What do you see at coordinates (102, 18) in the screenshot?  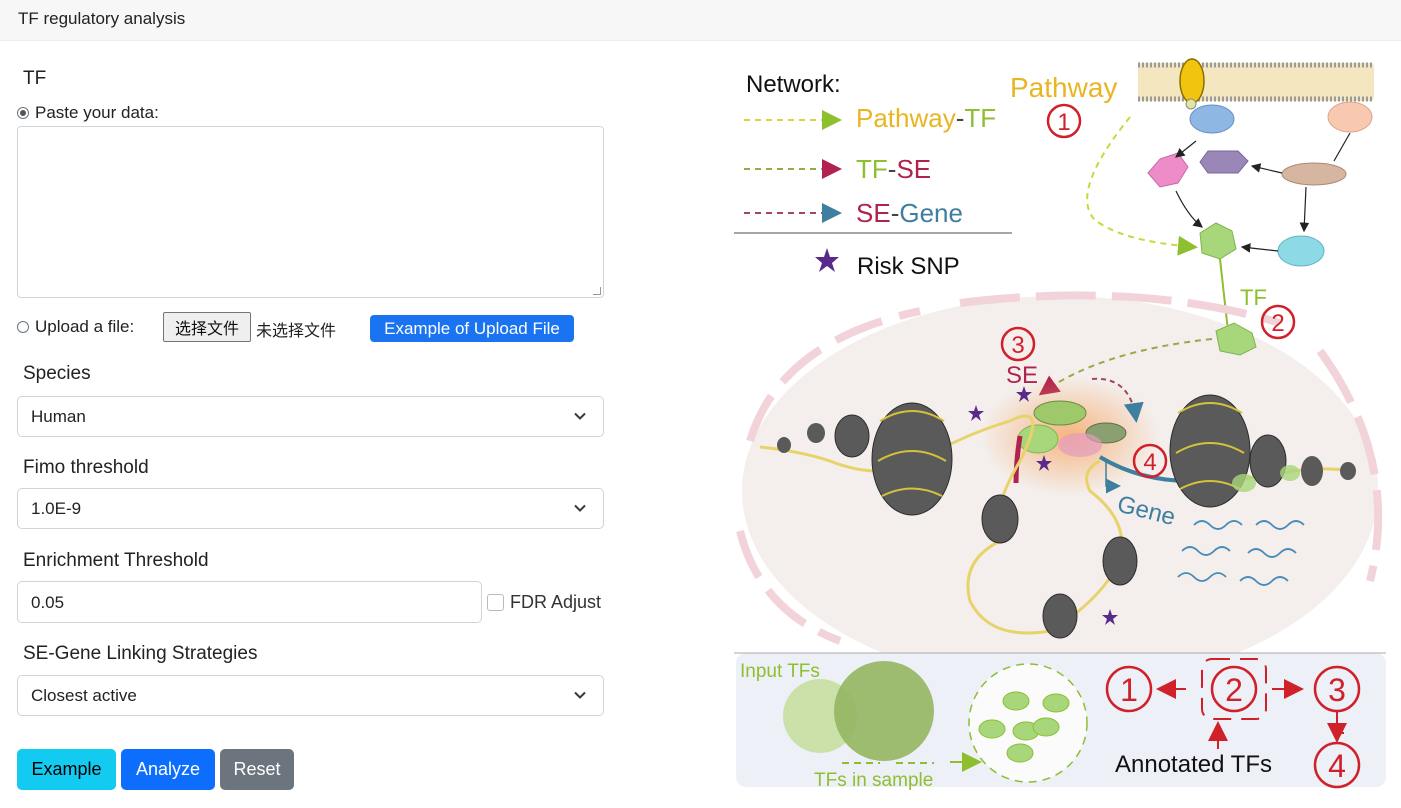 I see `page-title: TF regulatory analysis` at bounding box center [102, 18].